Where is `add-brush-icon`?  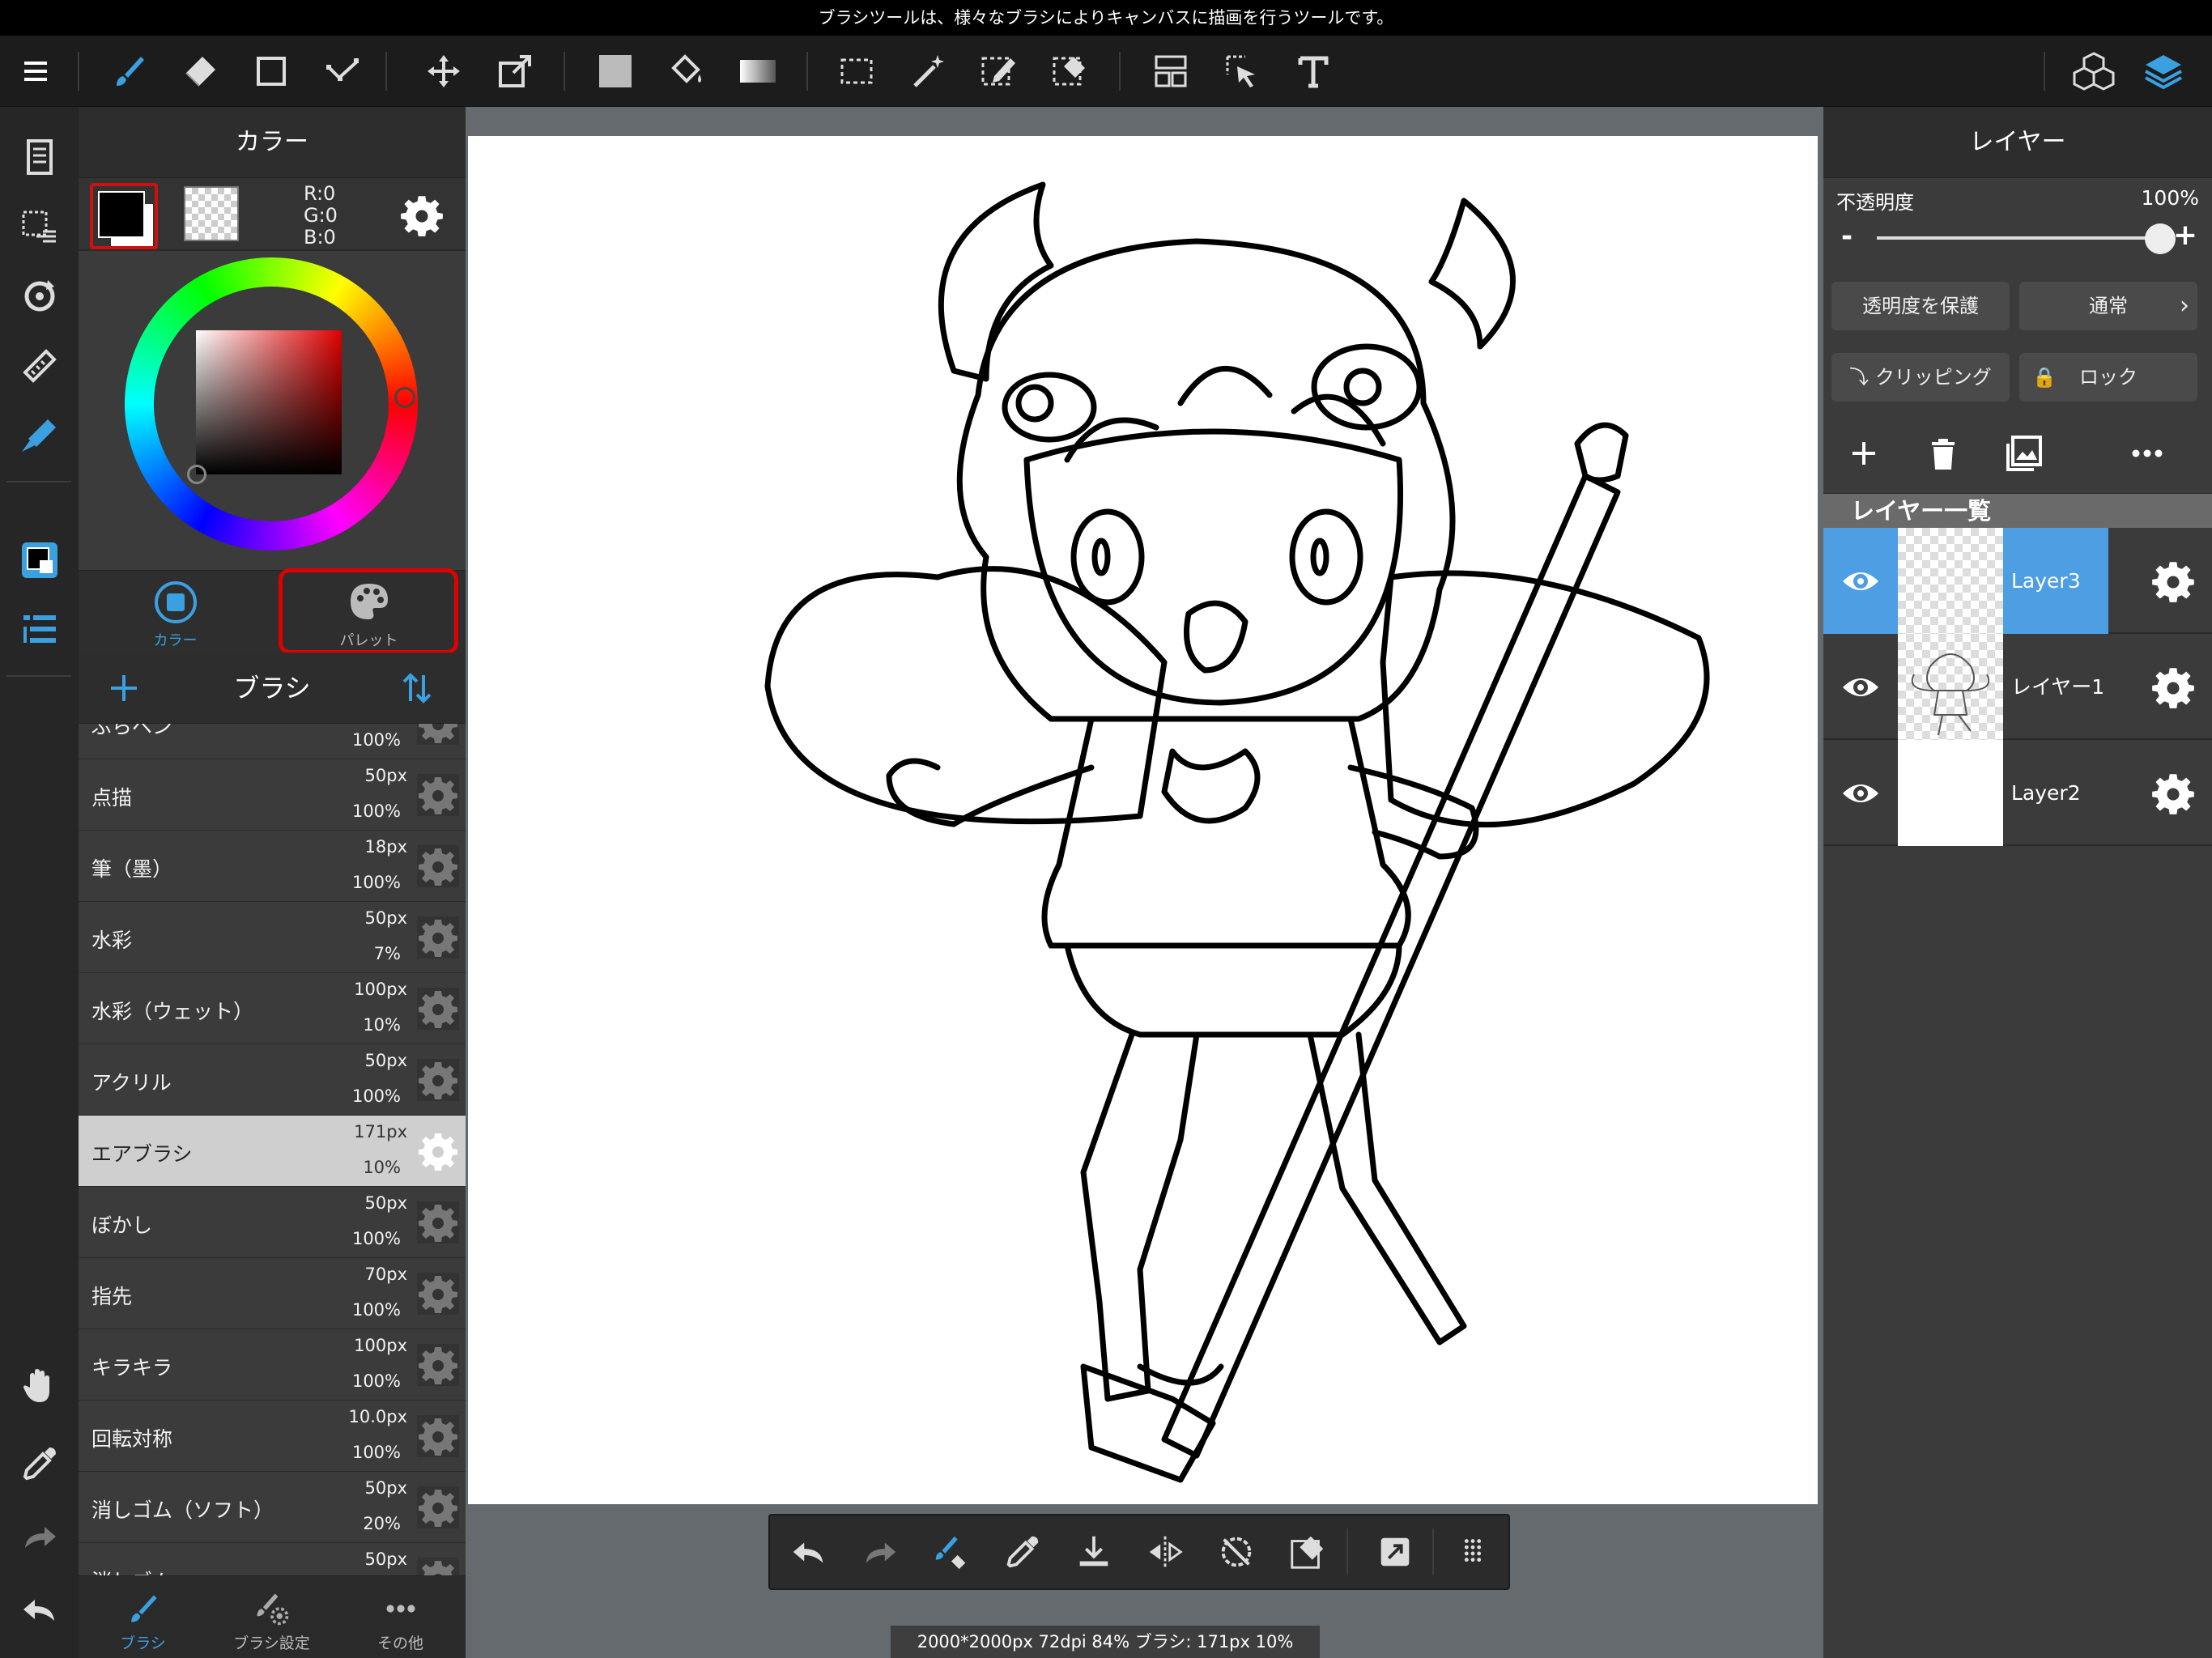 add-brush-icon is located at coordinates (124, 688).